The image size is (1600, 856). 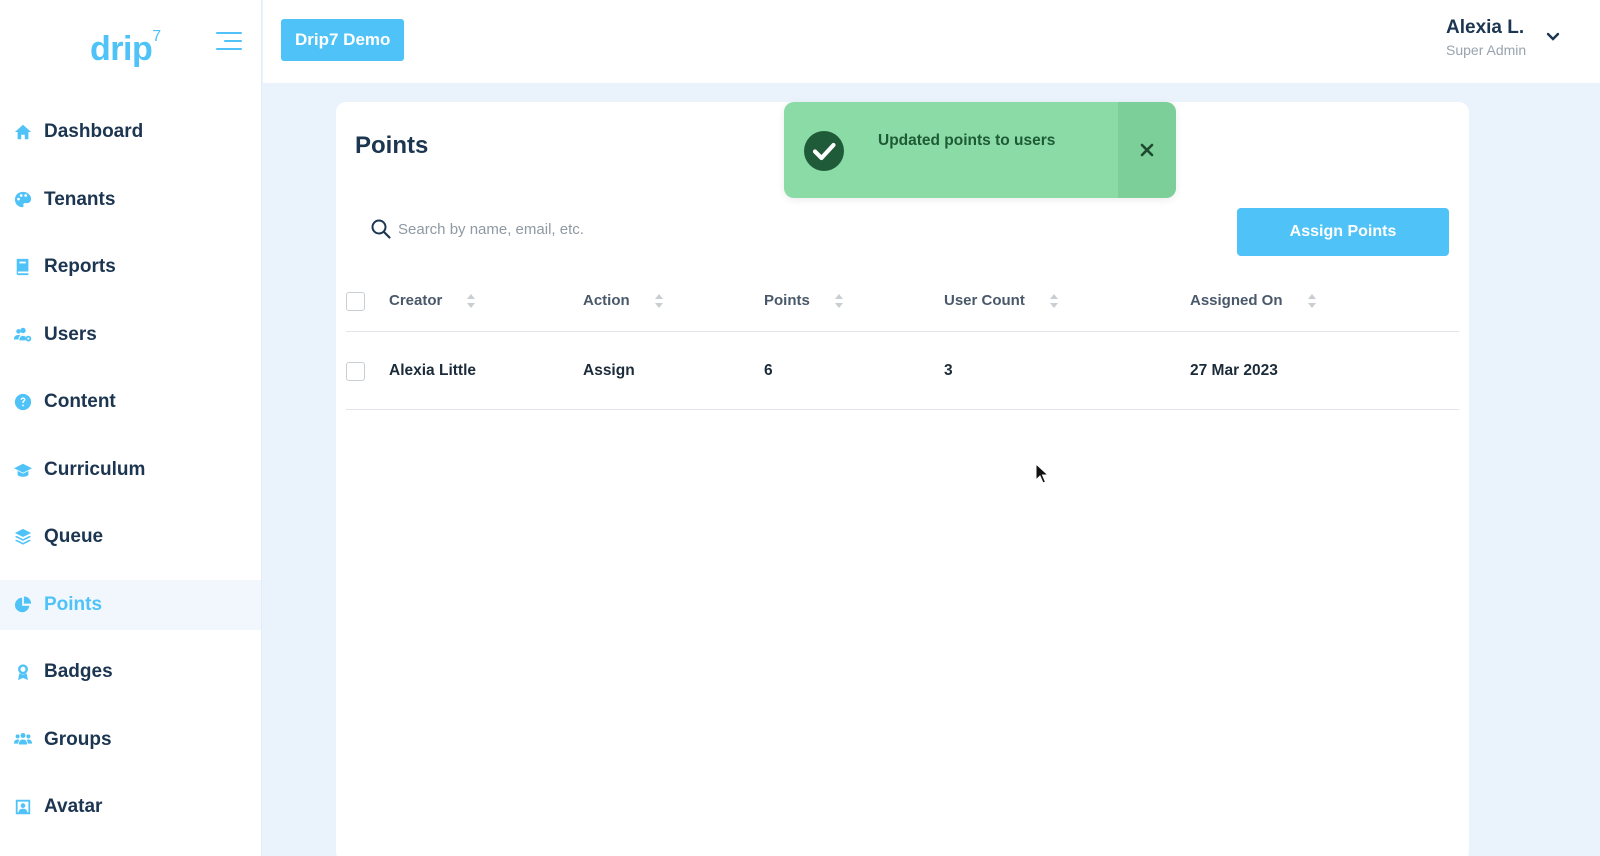 I want to click on column-label: Action, so click(x=606, y=300).